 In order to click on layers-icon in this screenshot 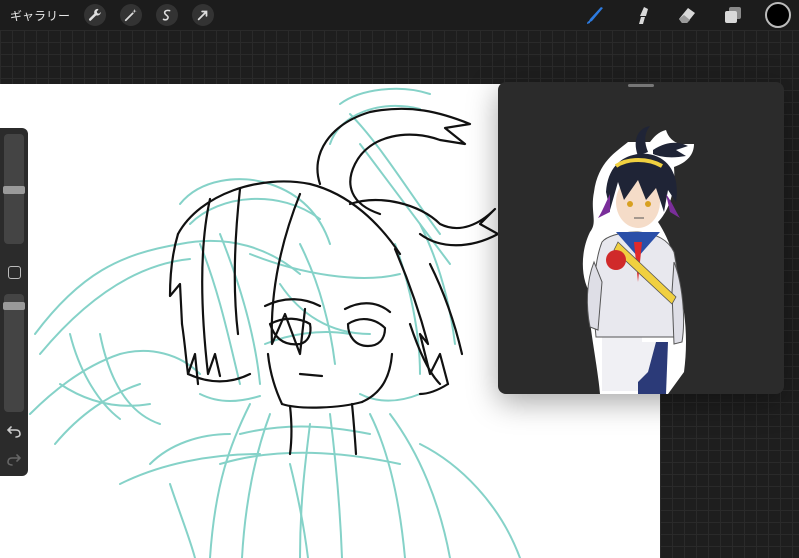, I will do `click(733, 15)`.